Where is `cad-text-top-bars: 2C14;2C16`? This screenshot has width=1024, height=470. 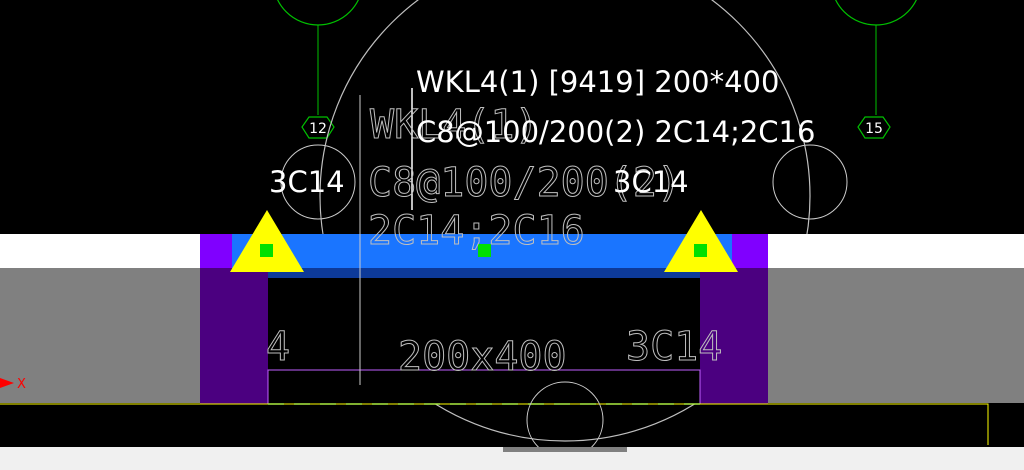 cad-text-top-bars: 2C14;2C16 is located at coordinates (476, 231).